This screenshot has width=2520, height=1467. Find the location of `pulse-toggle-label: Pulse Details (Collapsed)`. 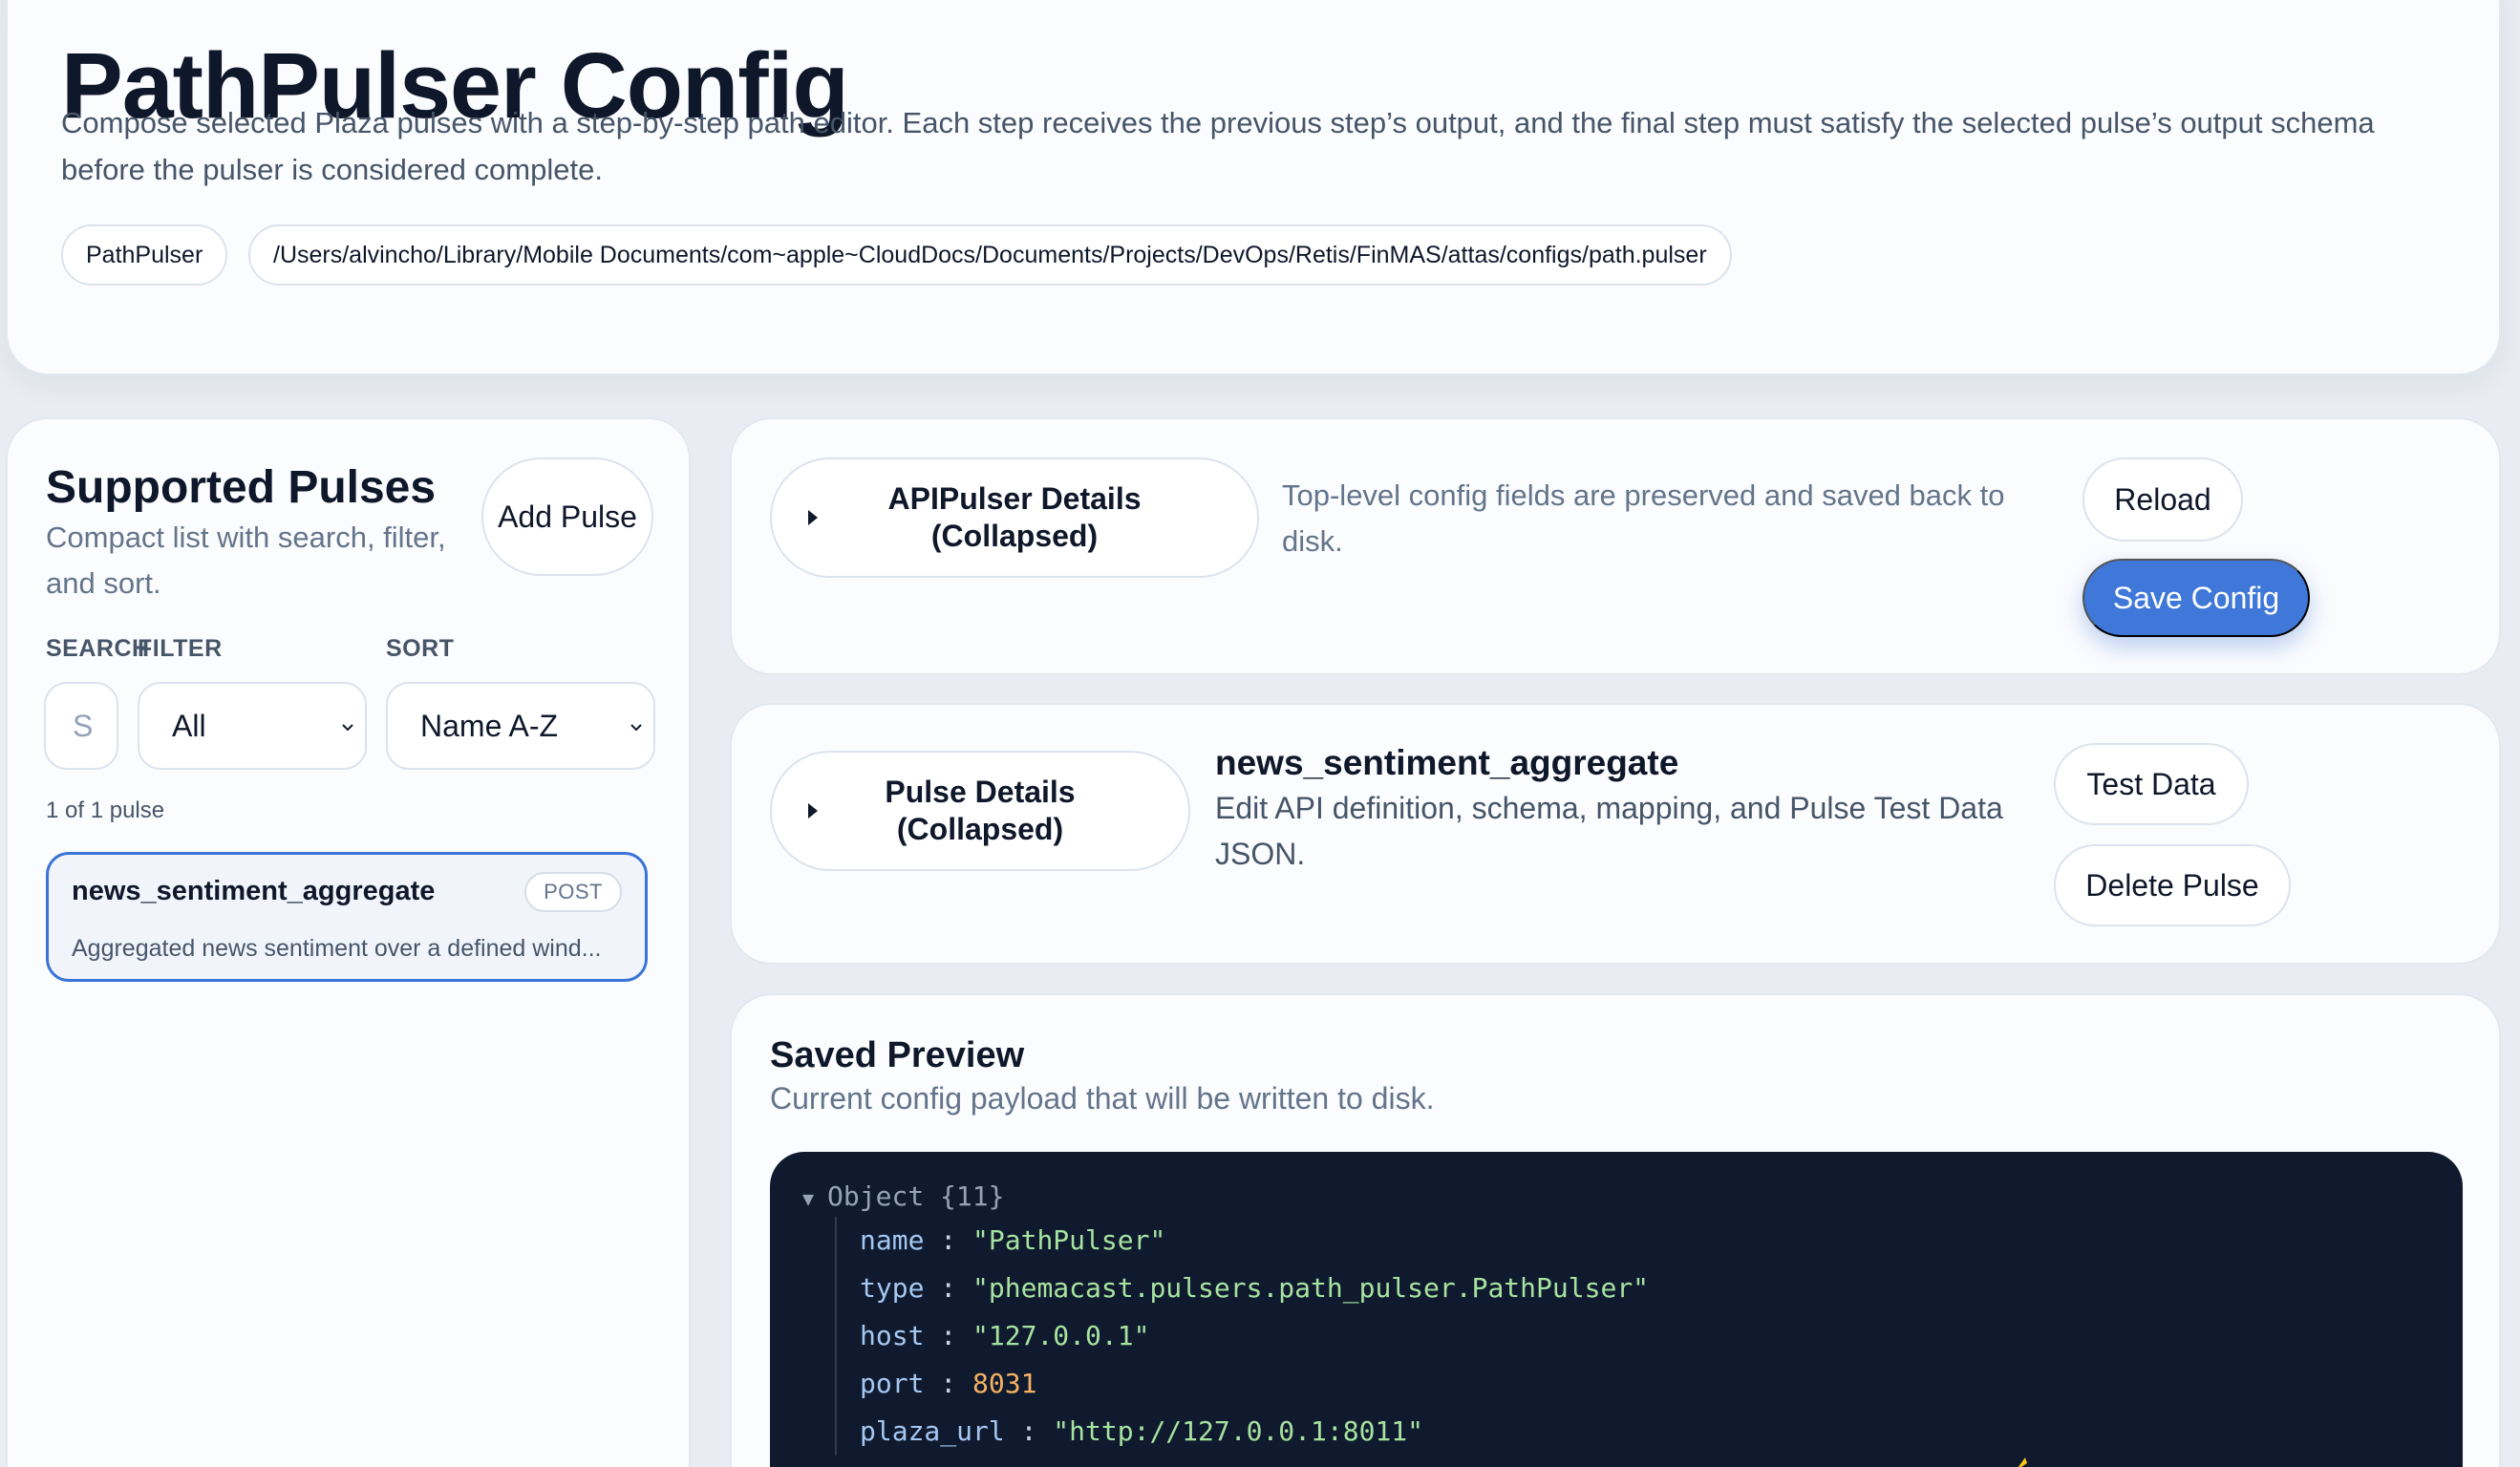

pulse-toggle-label: Pulse Details (Collapsed) is located at coordinates (981, 811).